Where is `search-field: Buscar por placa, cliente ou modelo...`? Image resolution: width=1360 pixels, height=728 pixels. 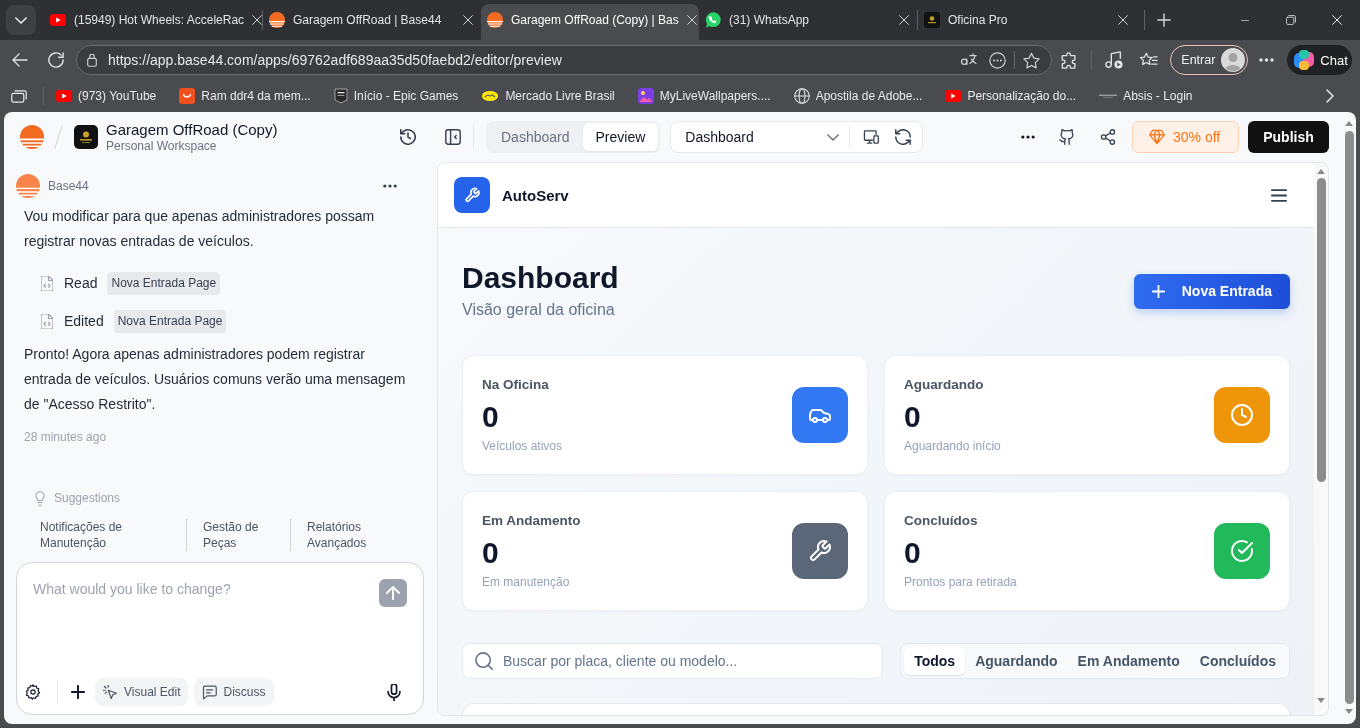 search-field: Buscar por placa, cliente ou modelo... is located at coordinates (673, 661).